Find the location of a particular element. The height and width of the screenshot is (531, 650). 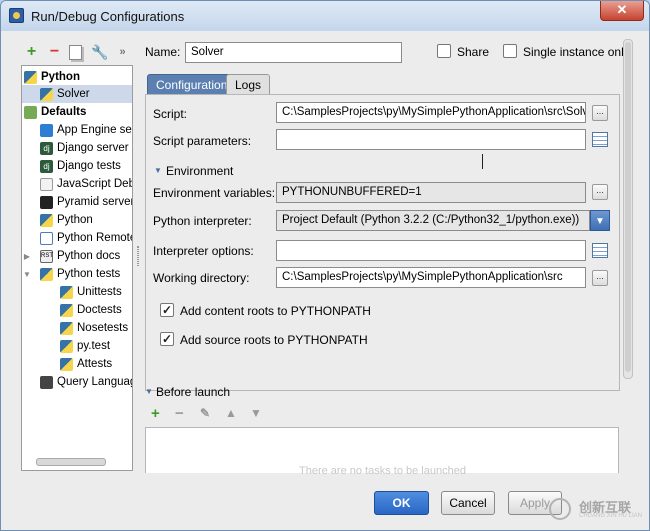

script-label: Script: is located at coordinates (170, 114).